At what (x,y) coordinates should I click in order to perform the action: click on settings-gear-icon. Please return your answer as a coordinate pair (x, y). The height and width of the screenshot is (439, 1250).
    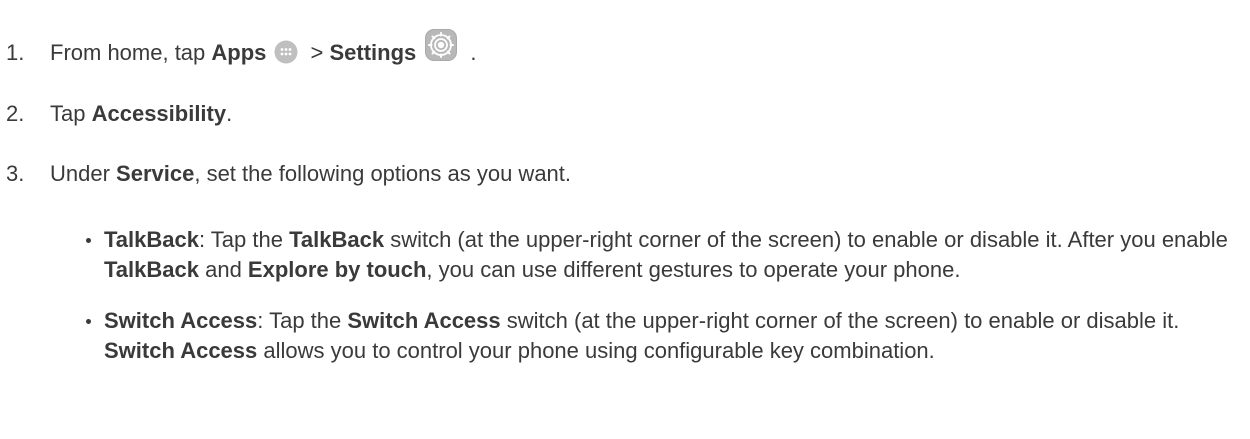
    Looking at the image, I should click on (441, 45).